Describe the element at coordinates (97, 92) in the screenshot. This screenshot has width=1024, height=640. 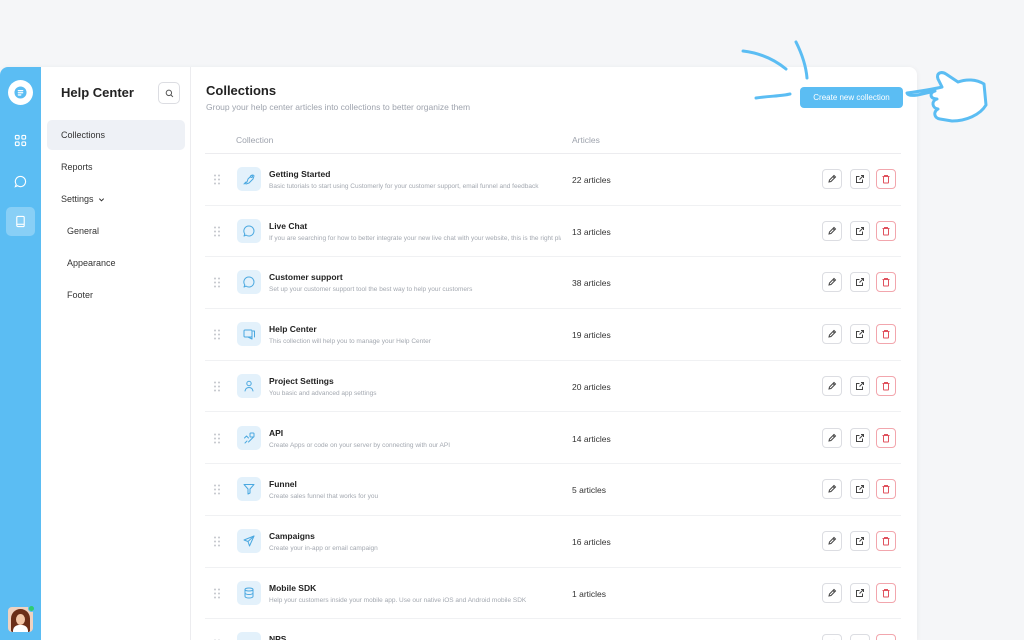
I see `sidebar-title: Help Center` at that location.